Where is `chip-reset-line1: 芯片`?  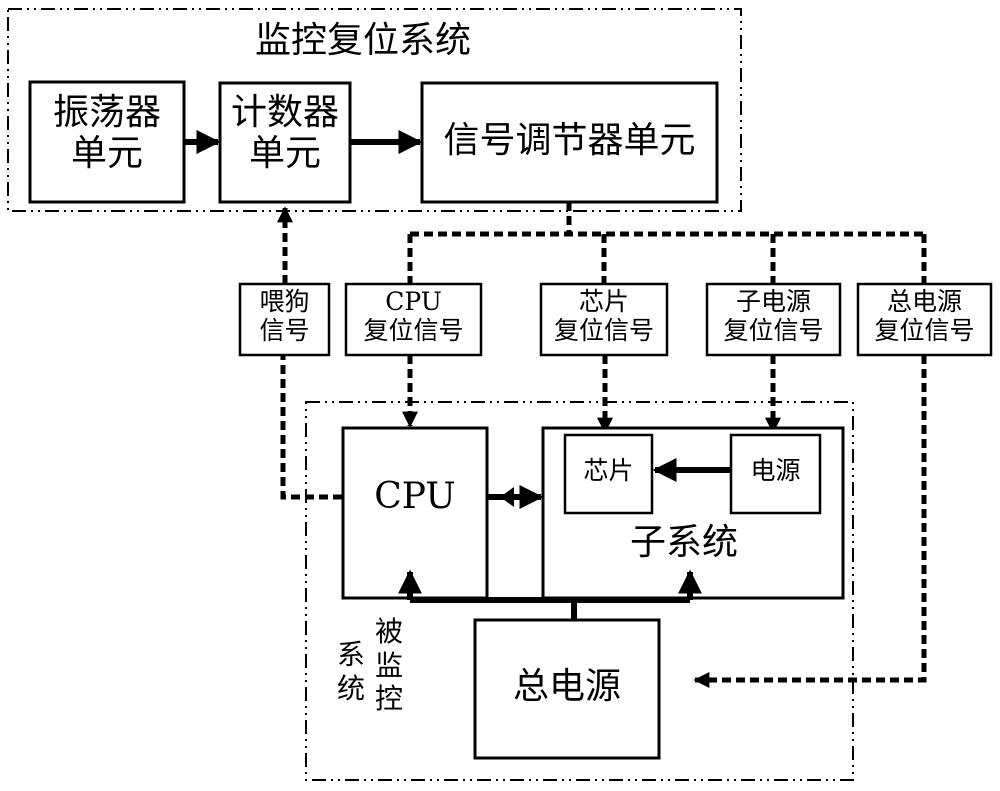
chip-reset-line1: 芯片 is located at coordinates (603, 301).